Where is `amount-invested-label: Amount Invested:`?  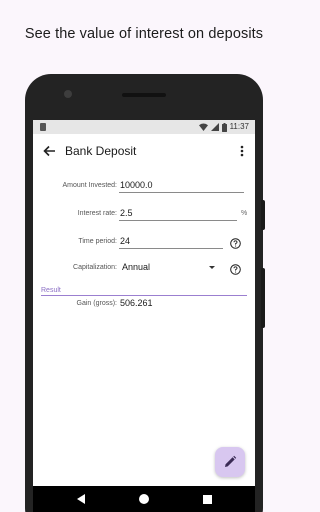
amount-invested-label: Amount Invested: is located at coordinates (89, 185).